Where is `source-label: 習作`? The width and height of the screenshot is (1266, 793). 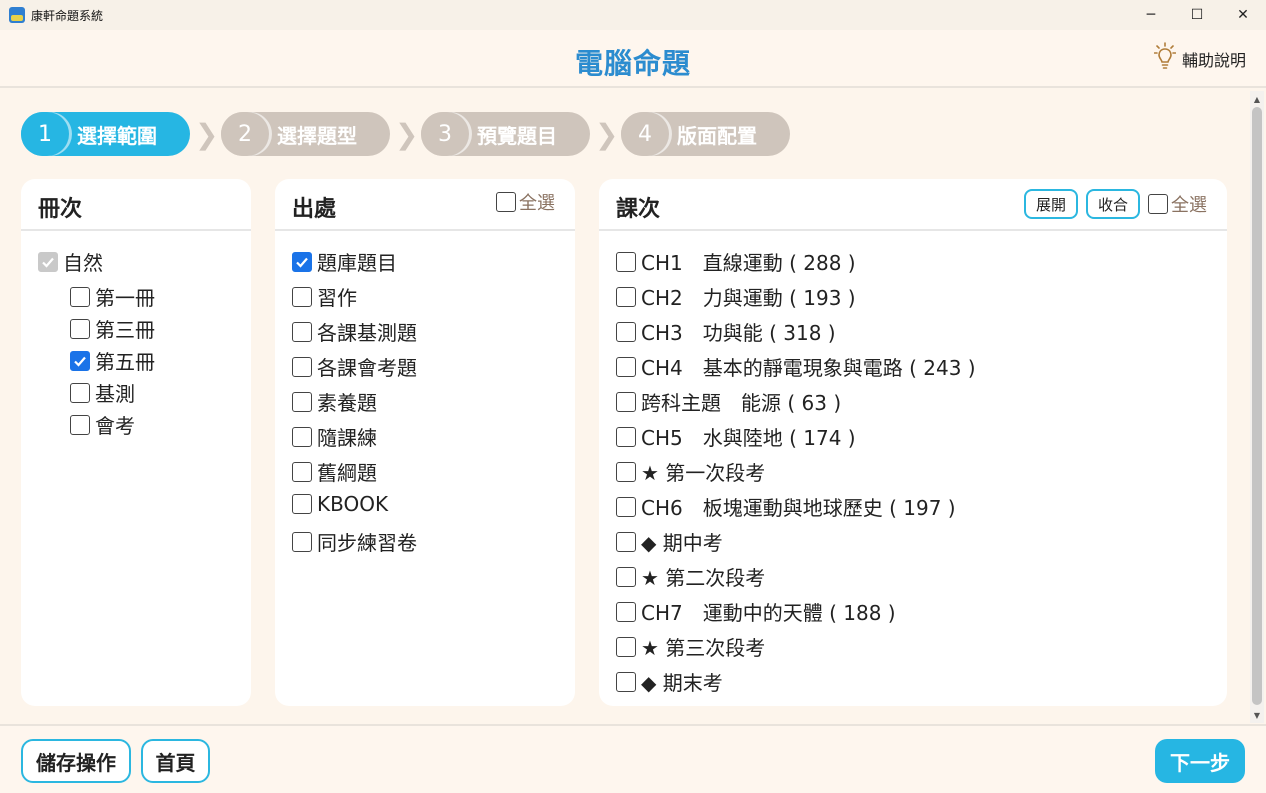 source-label: 習作 is located at coordinates (337, 298).